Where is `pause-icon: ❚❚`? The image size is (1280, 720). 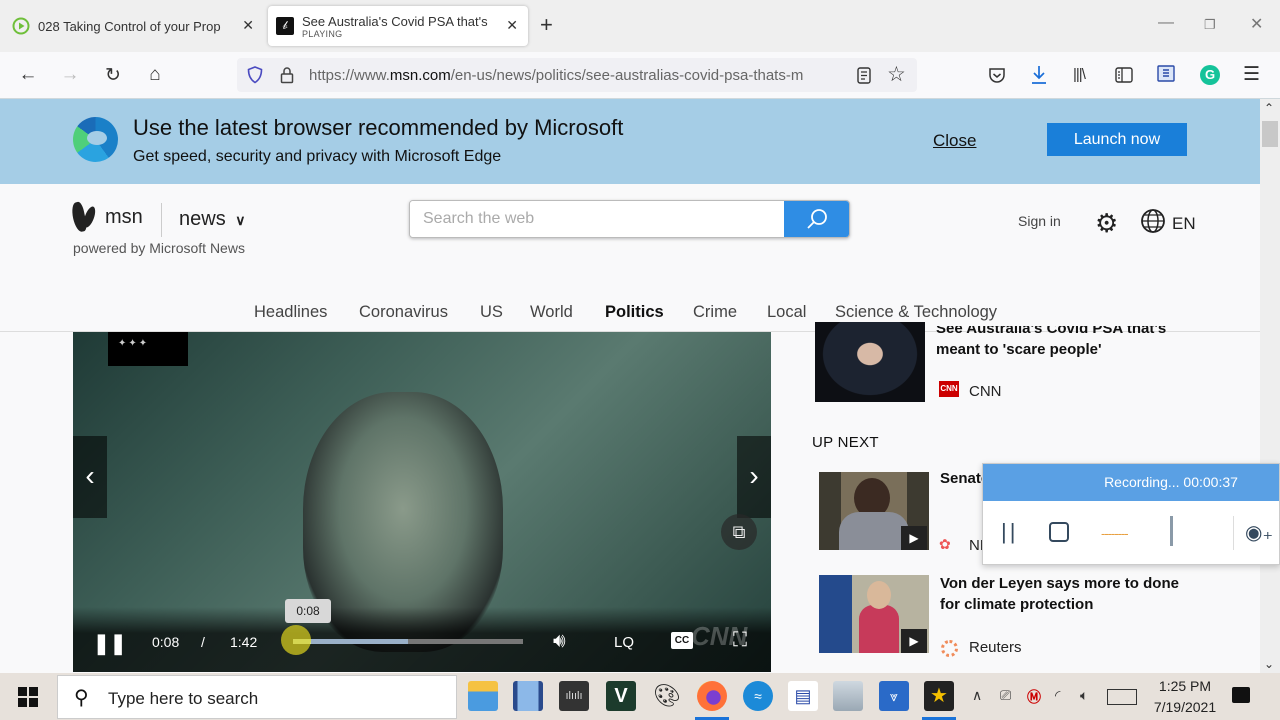 pause-icon: ❚❚ is located at coordinates (110, 643).